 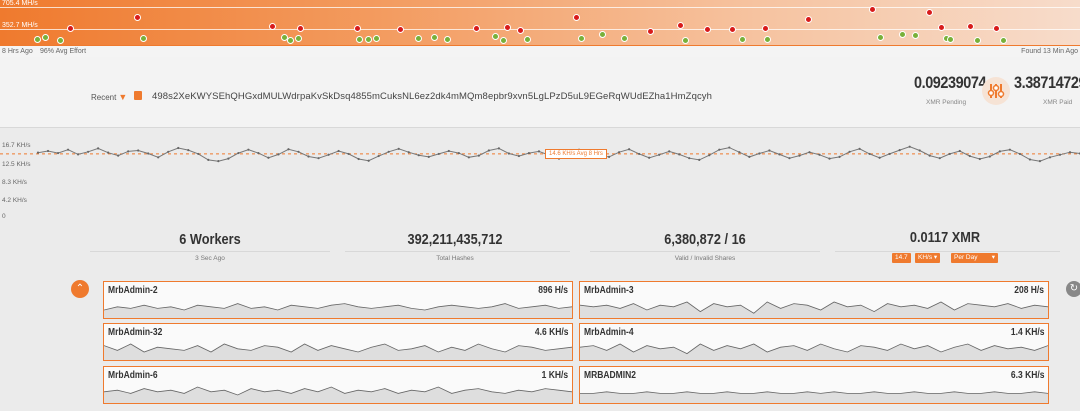 What do you see at coordinates (210, 251) in the screenshot?
I see `divider` at bounding box center [210, 251].